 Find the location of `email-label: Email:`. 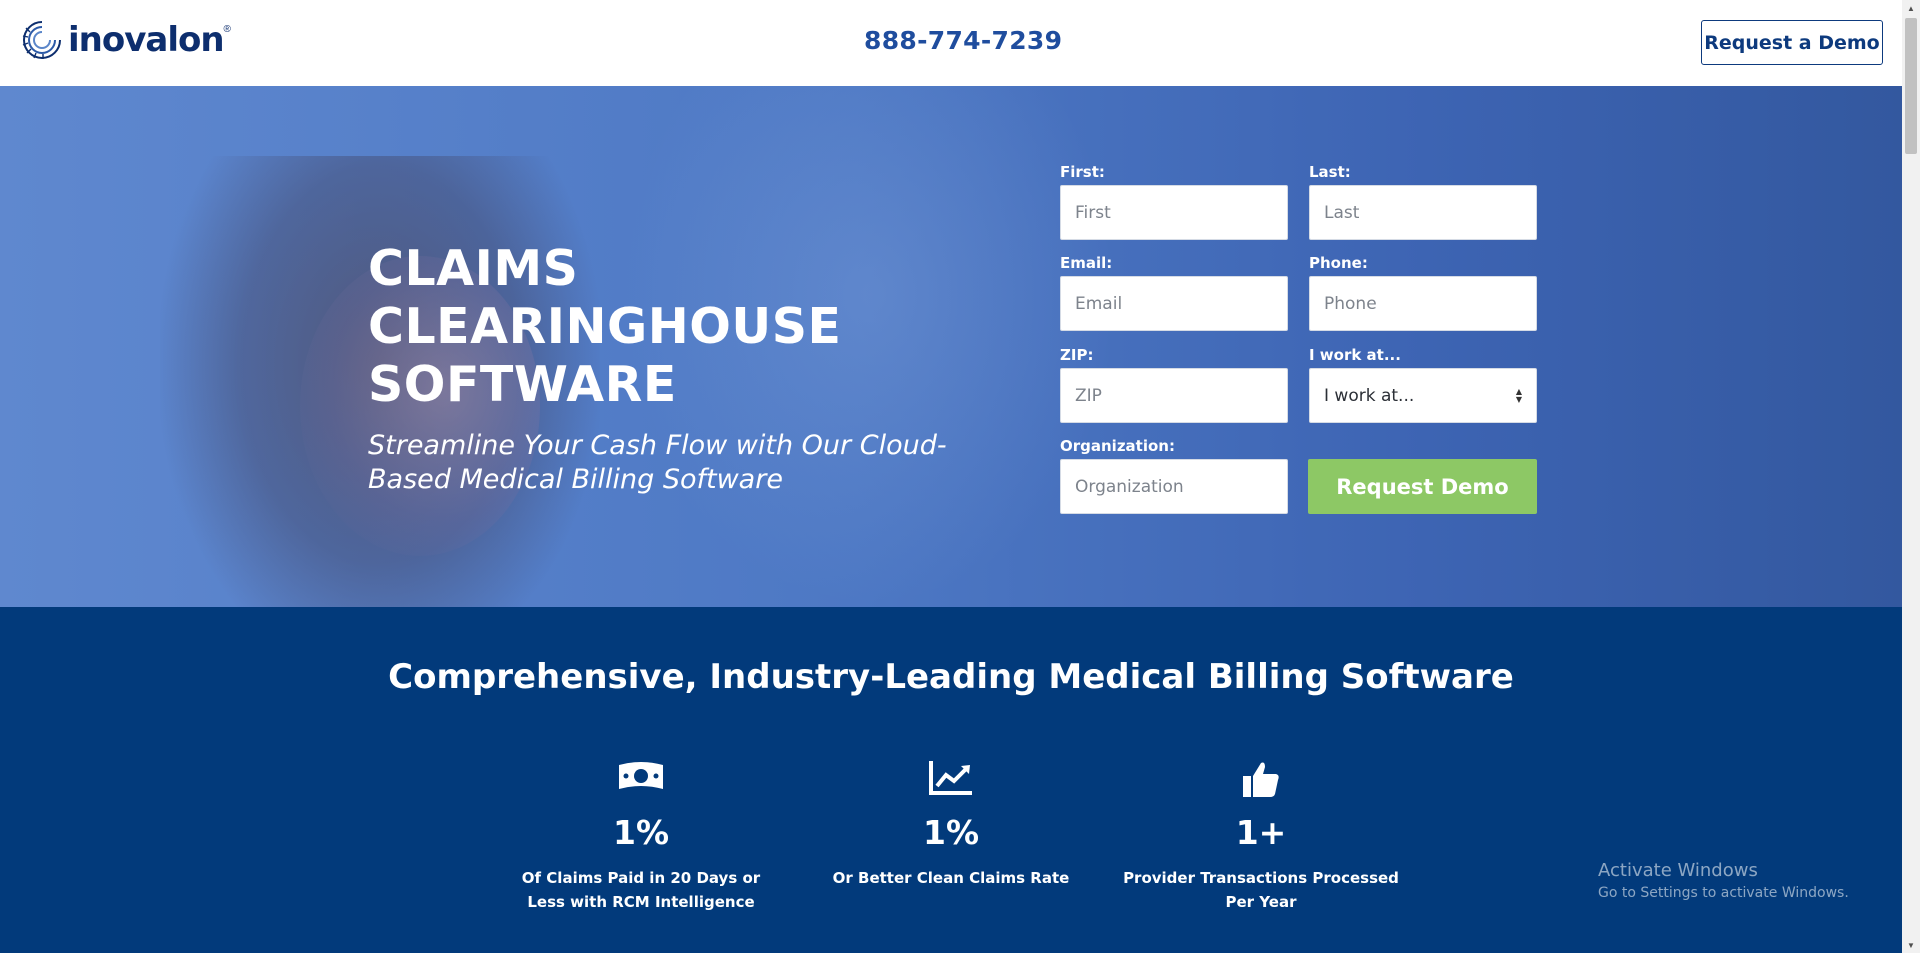

email-label: Email: is located at coordinates (1086, 263).